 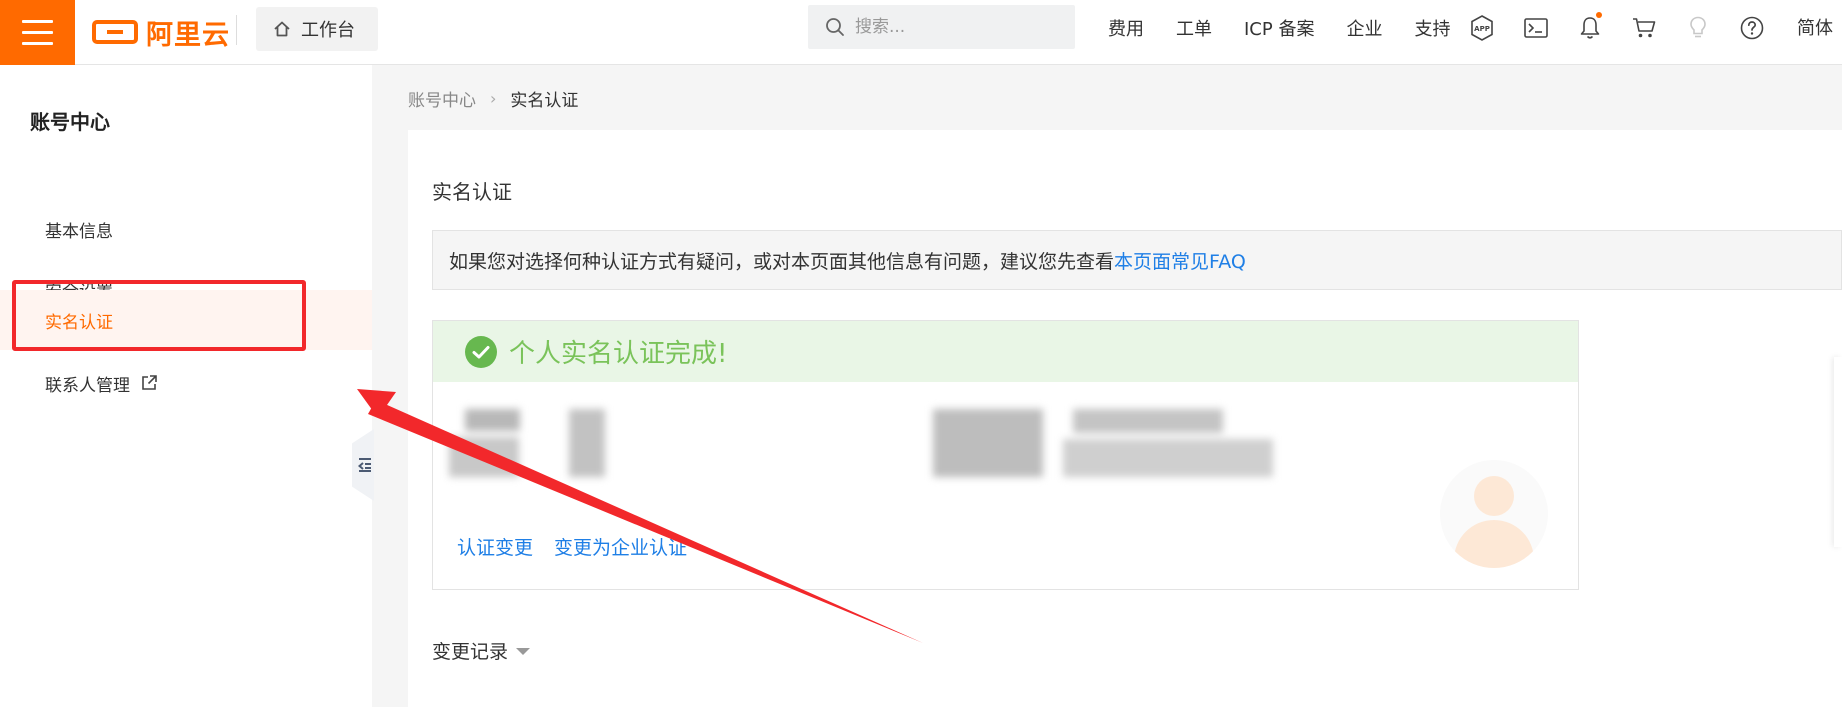 What do you see at coordinates (835, 27) in the screenshot?
I see `search-icon` at bounding box center [835, 27].